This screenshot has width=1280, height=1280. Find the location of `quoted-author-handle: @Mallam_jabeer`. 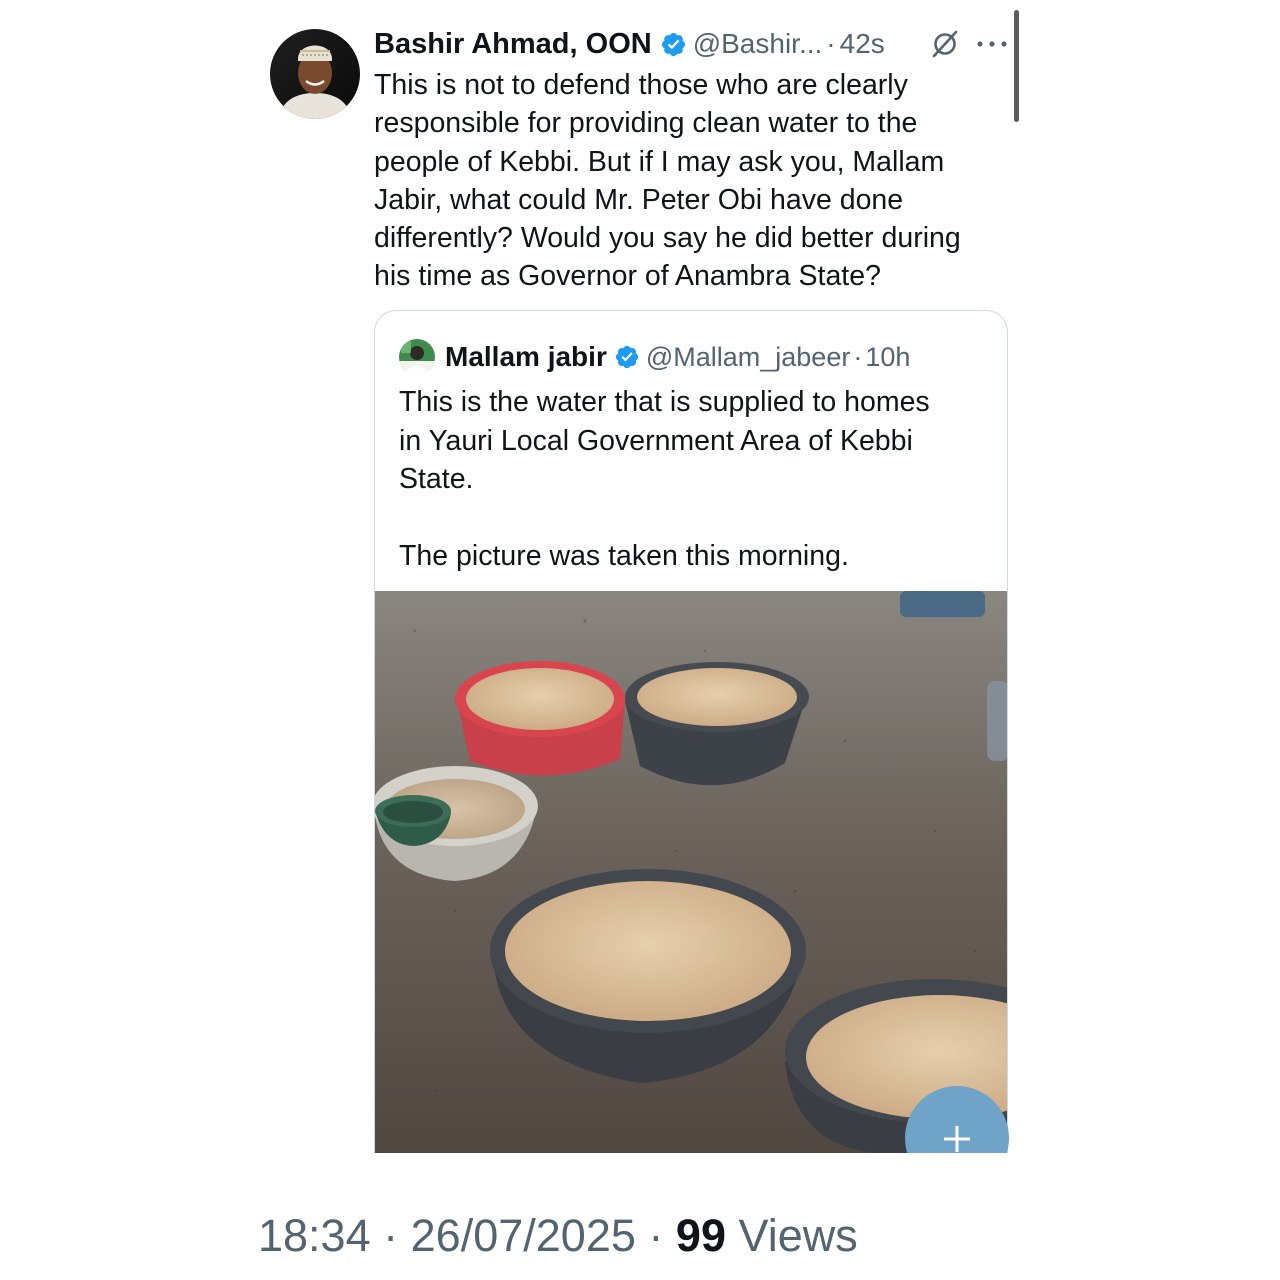

quoted-author-handle: @Mallam_jabeer is located at coordinates (748, 357).